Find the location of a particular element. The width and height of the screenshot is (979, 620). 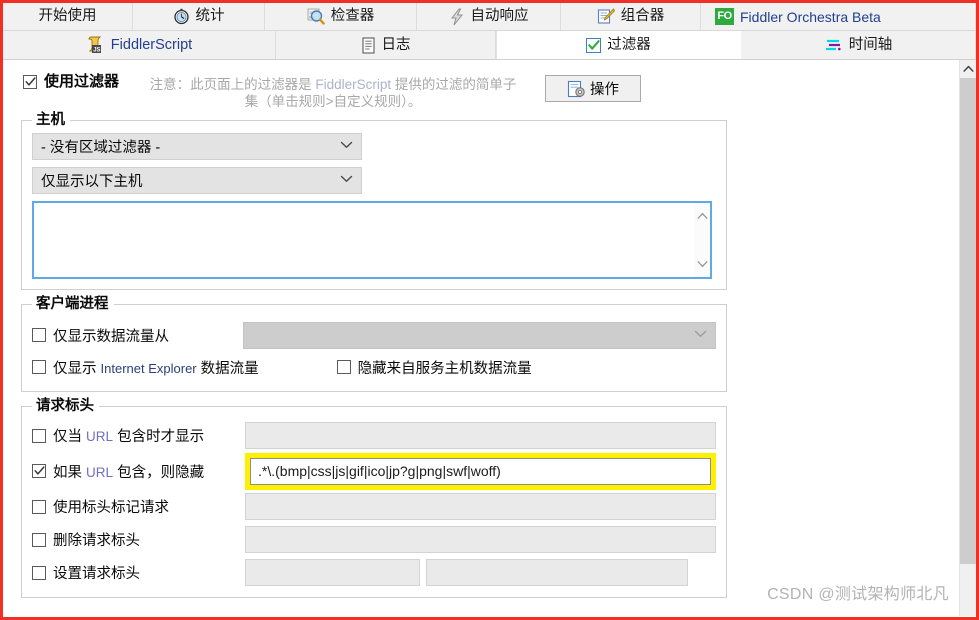

hide-if-url-contains-label: 如果 URL 包含，则隐藏 is located at coordinates (149, 471).